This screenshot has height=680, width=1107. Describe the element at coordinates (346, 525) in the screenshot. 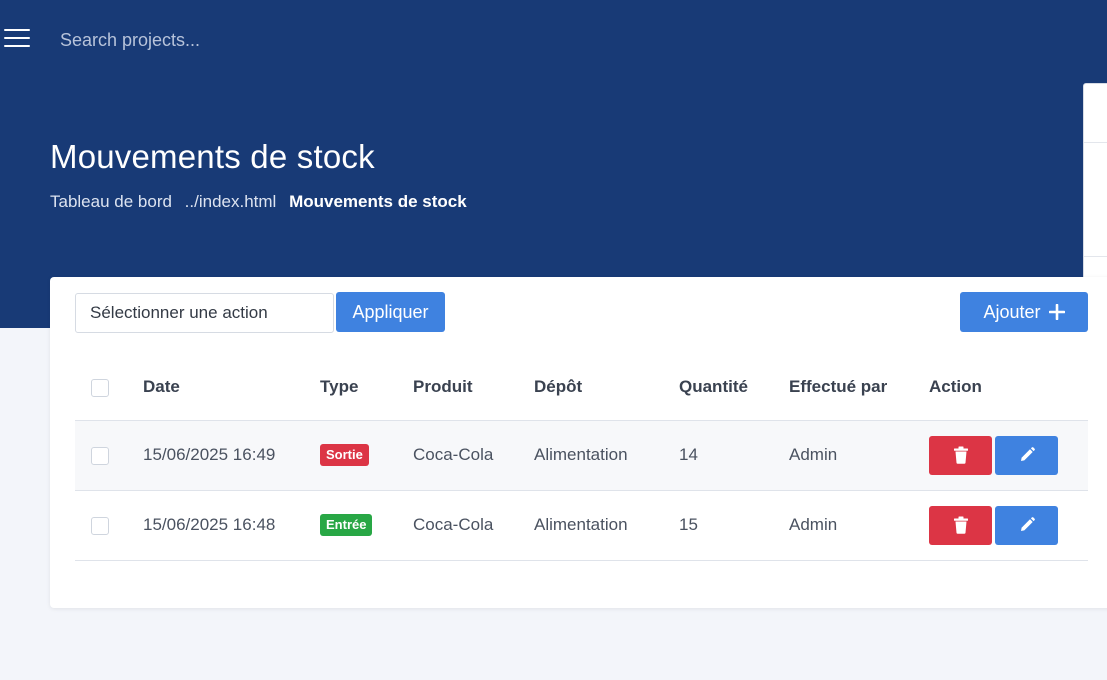

I see `type-badge: Entrée` at that location.